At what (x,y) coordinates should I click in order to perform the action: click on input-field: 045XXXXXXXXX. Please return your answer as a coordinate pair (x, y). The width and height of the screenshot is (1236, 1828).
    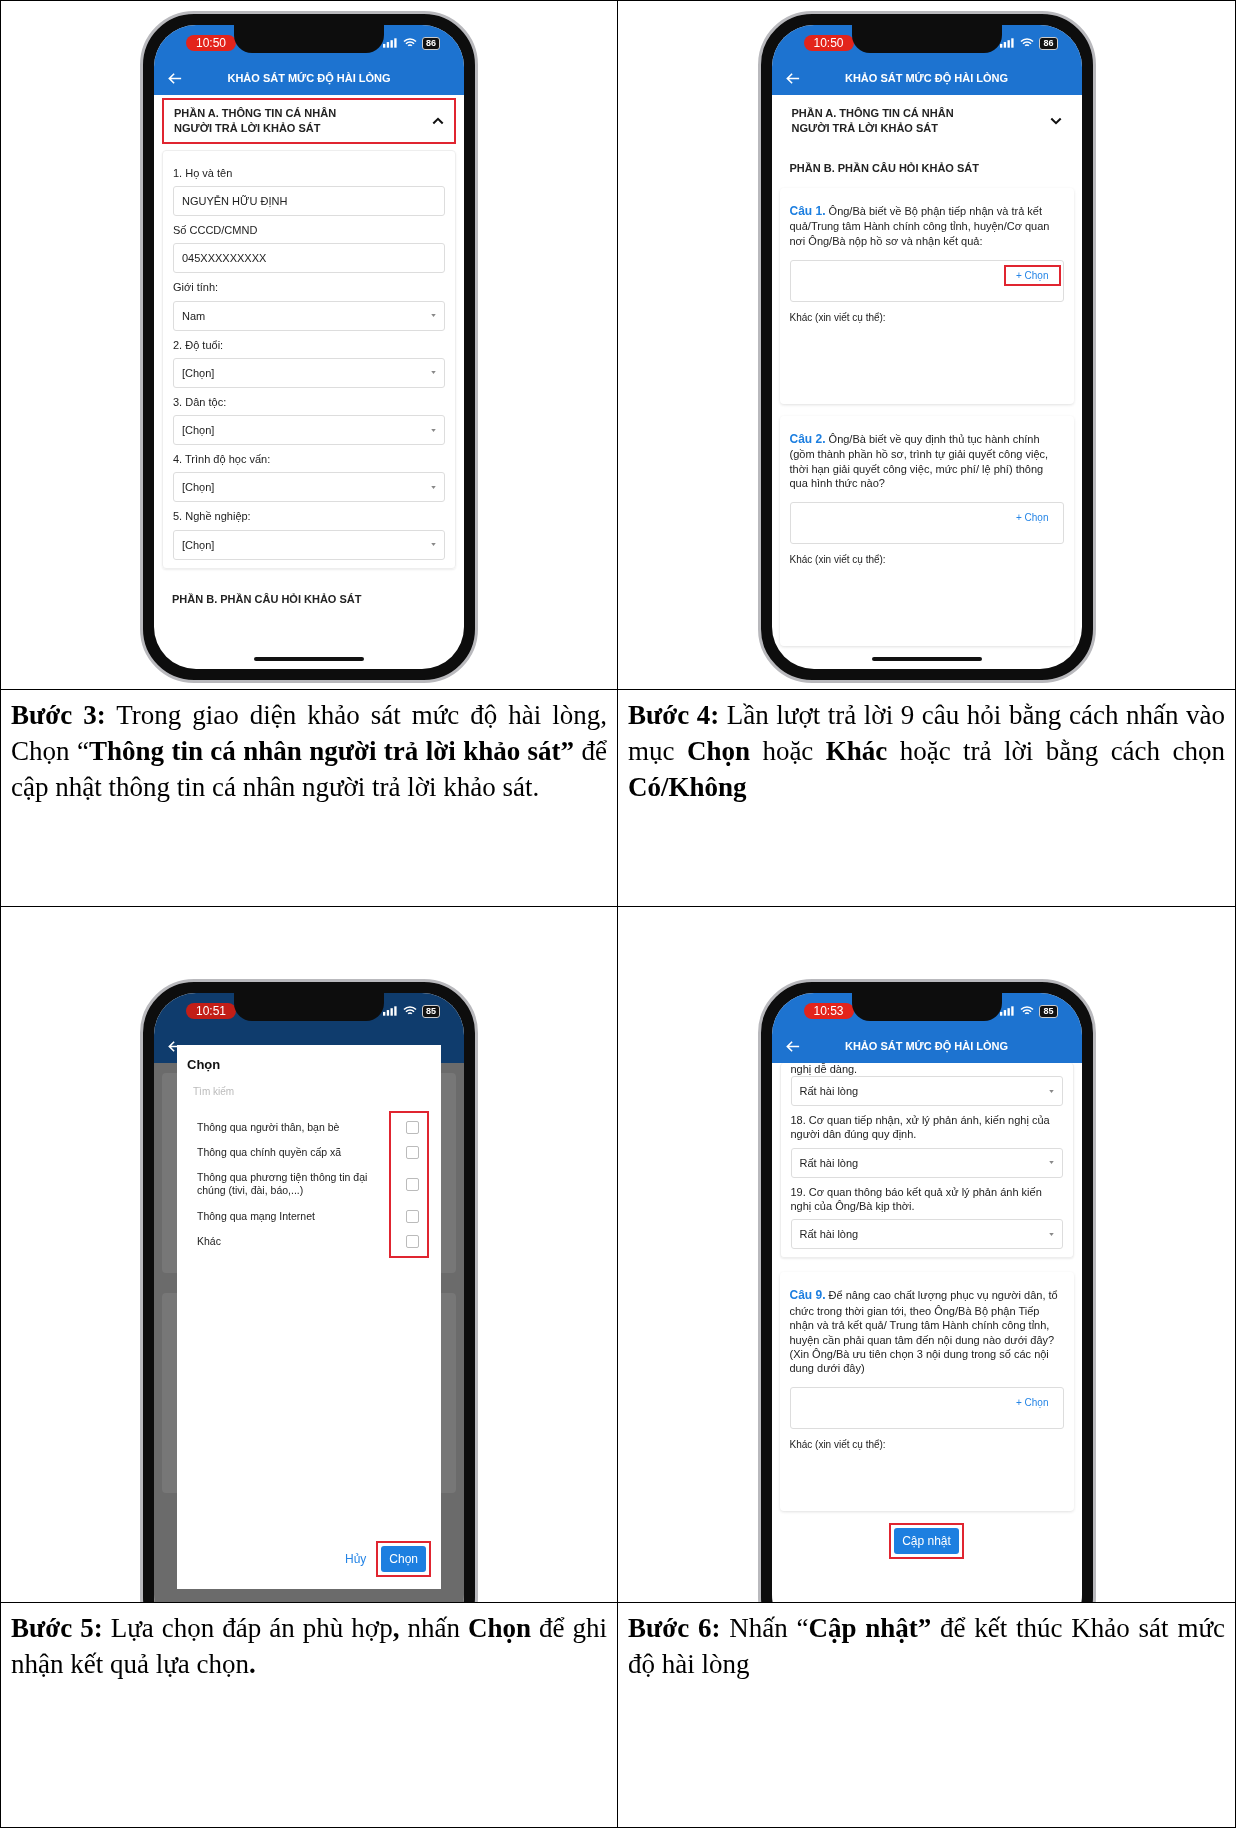
    Looking at the image, I should click on (309, 258).